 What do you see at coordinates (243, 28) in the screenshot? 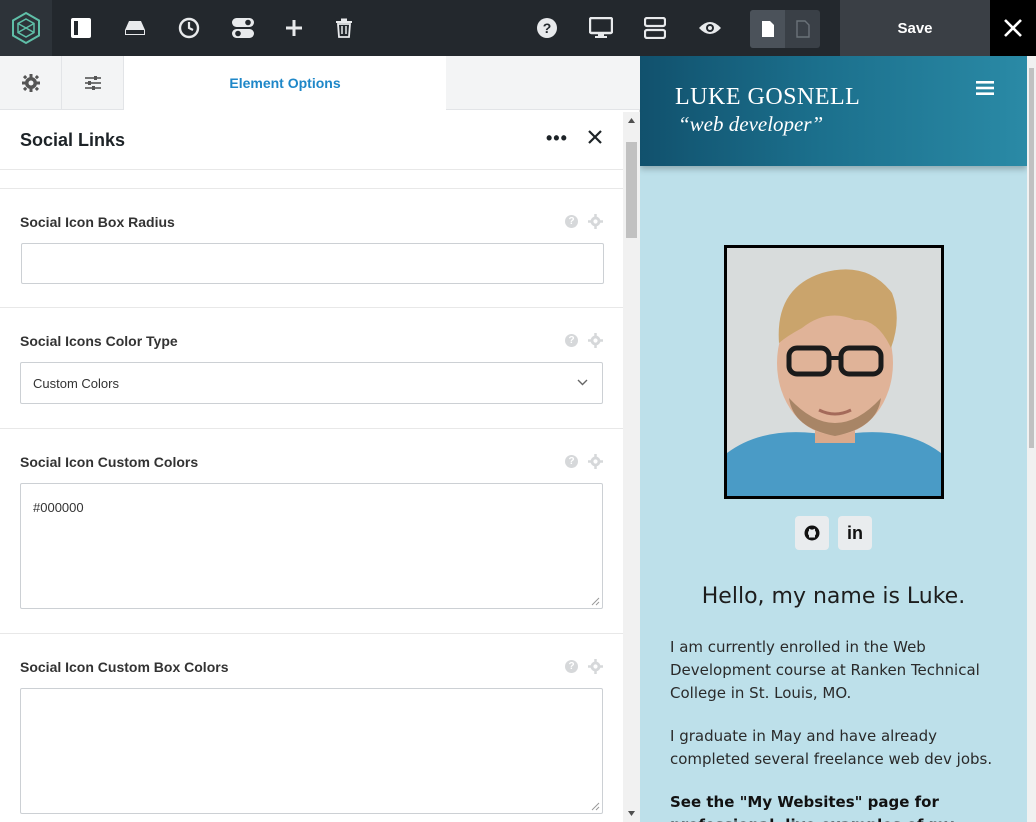
I see `toggle-icon` at bounding box center [243, 28].